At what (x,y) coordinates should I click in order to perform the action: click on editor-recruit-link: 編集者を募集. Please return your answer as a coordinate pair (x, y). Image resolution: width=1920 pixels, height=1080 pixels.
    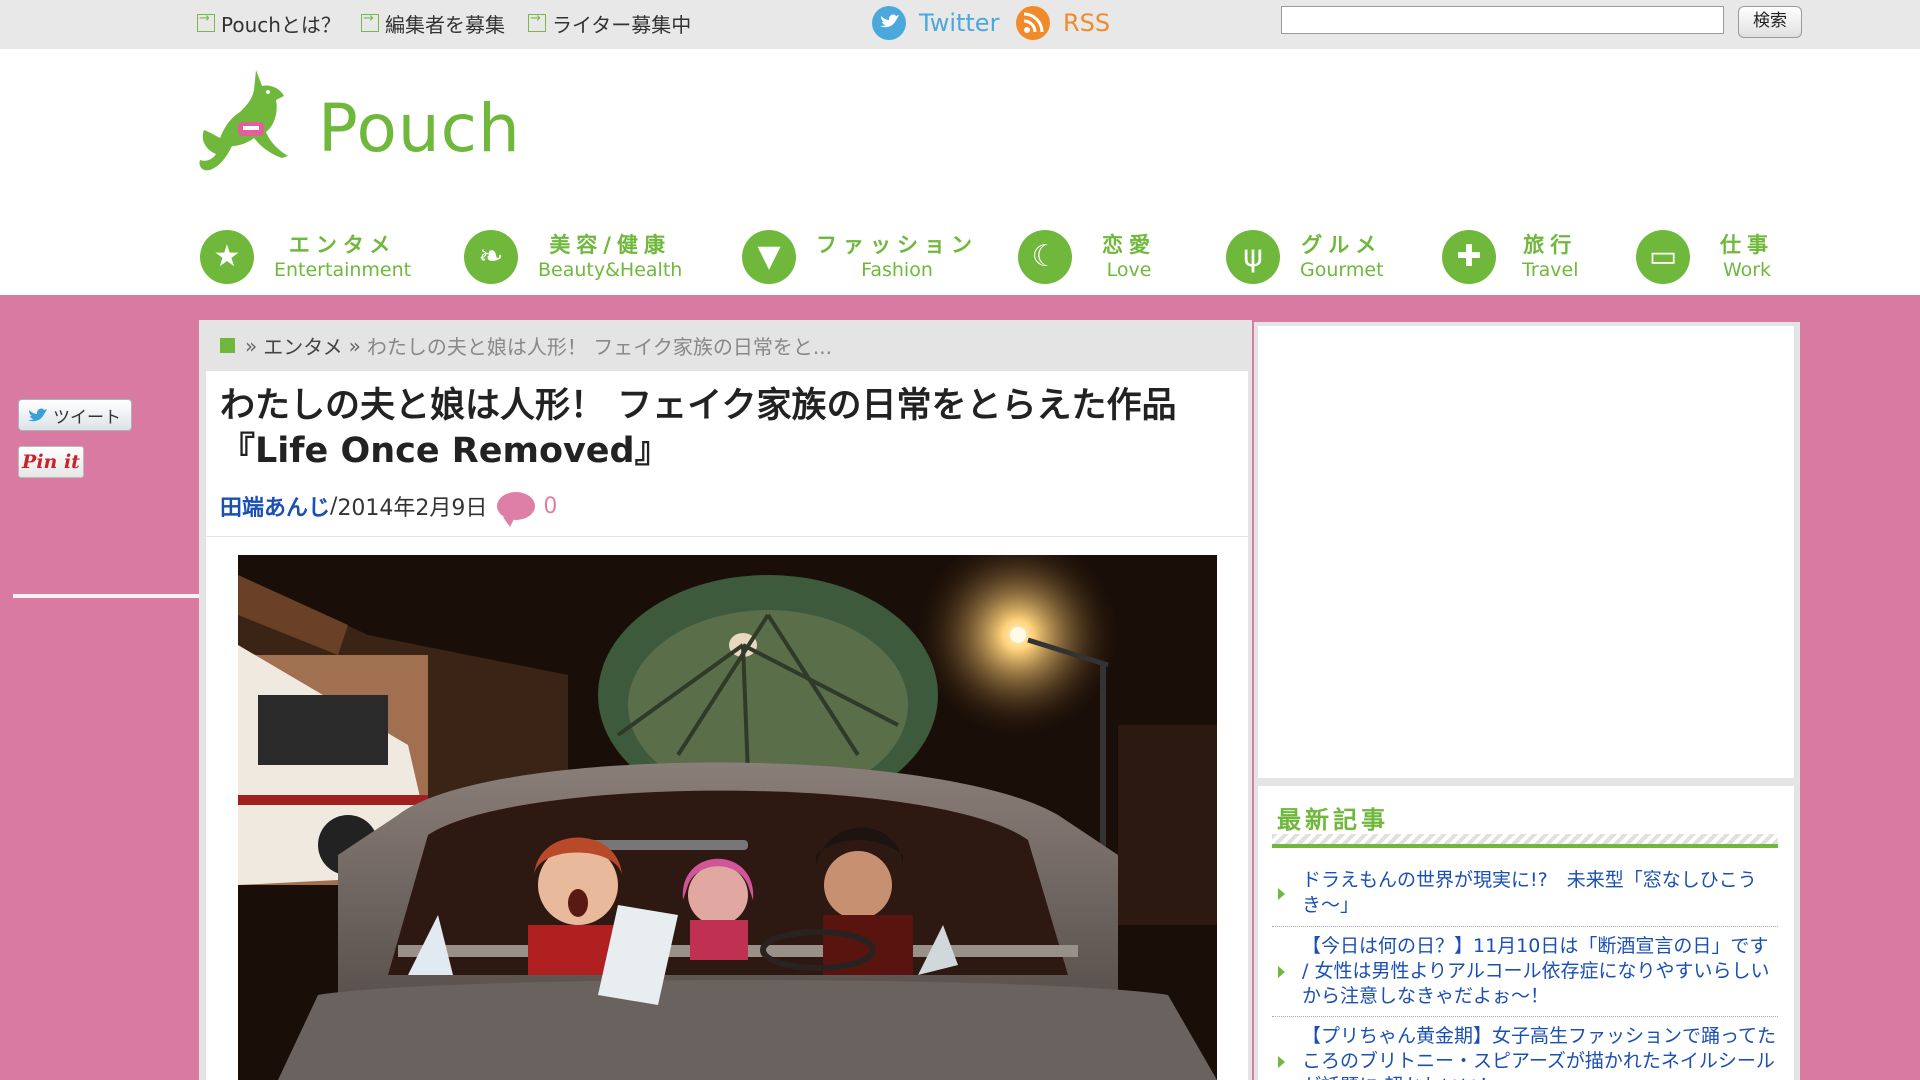
    Looking at the image, I should click on (433, 23).